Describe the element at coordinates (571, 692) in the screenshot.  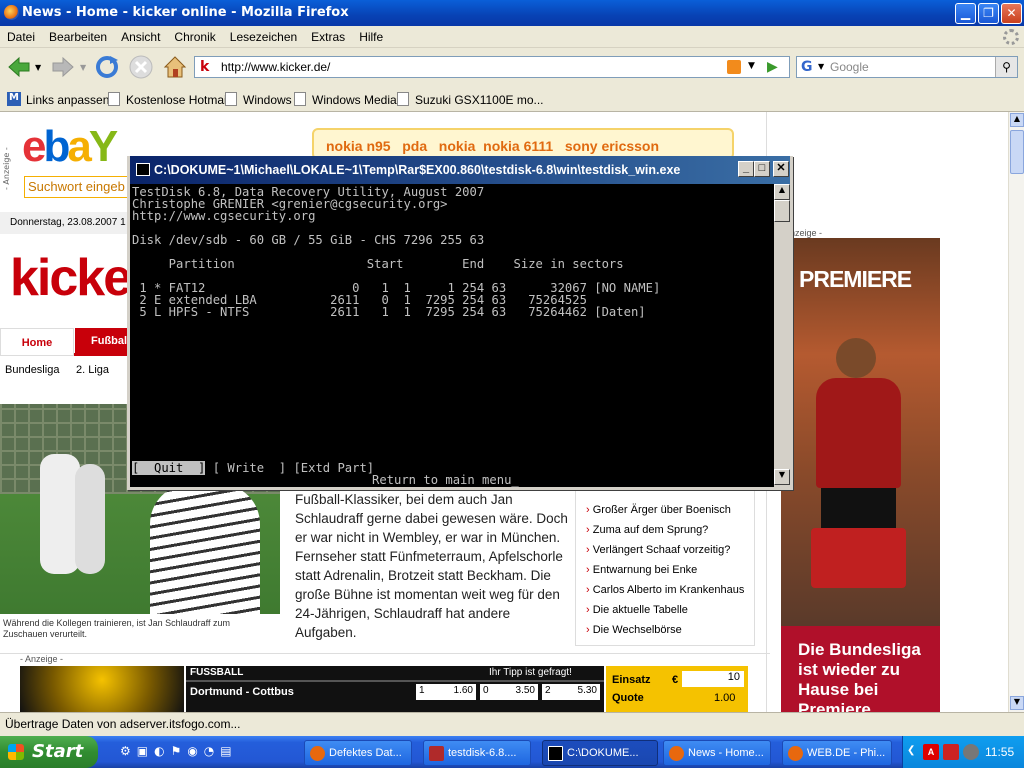
I see `odd-away: 2 5.30` at that location.